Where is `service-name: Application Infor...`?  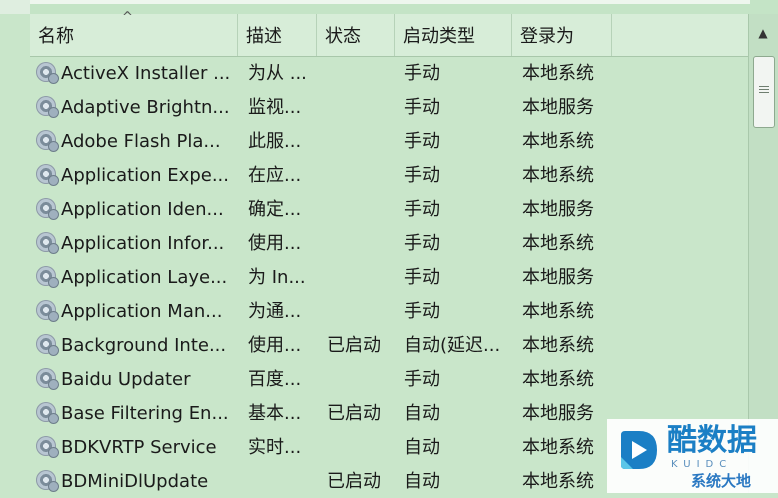 service-name: Application Infor... is located at coordinates (143, 243).